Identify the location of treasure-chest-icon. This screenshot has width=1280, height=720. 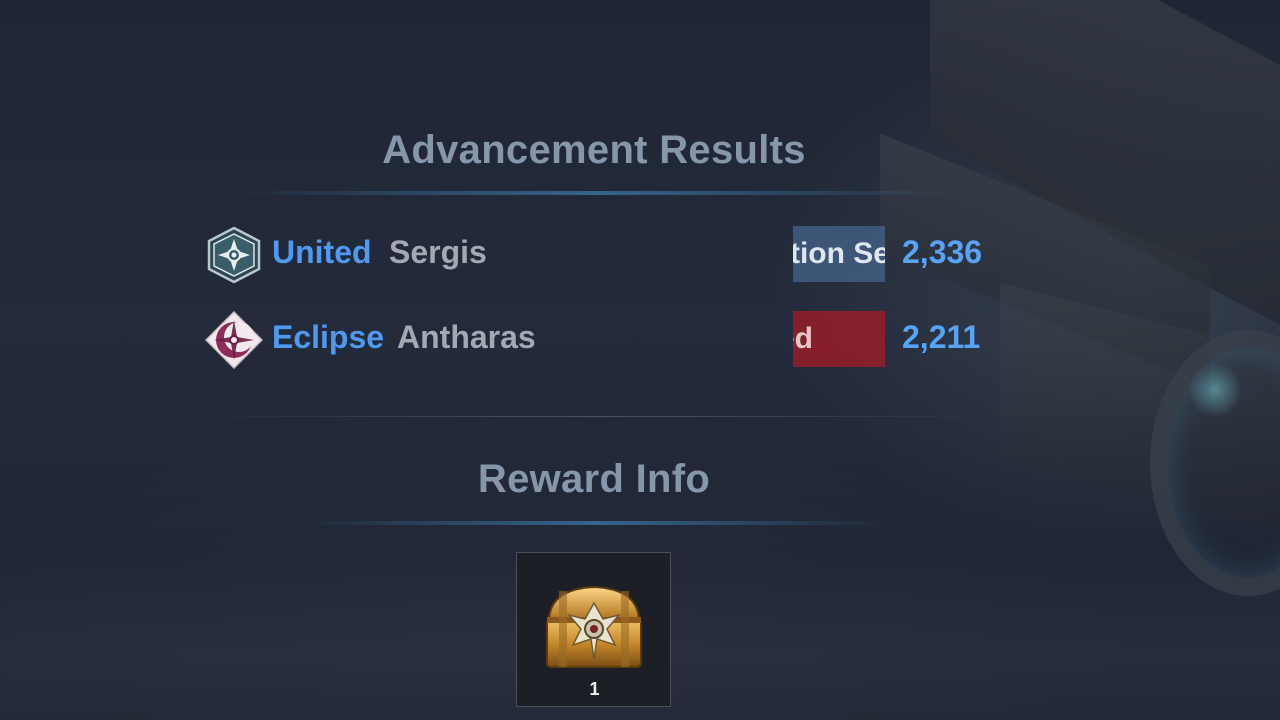
(594, 626).